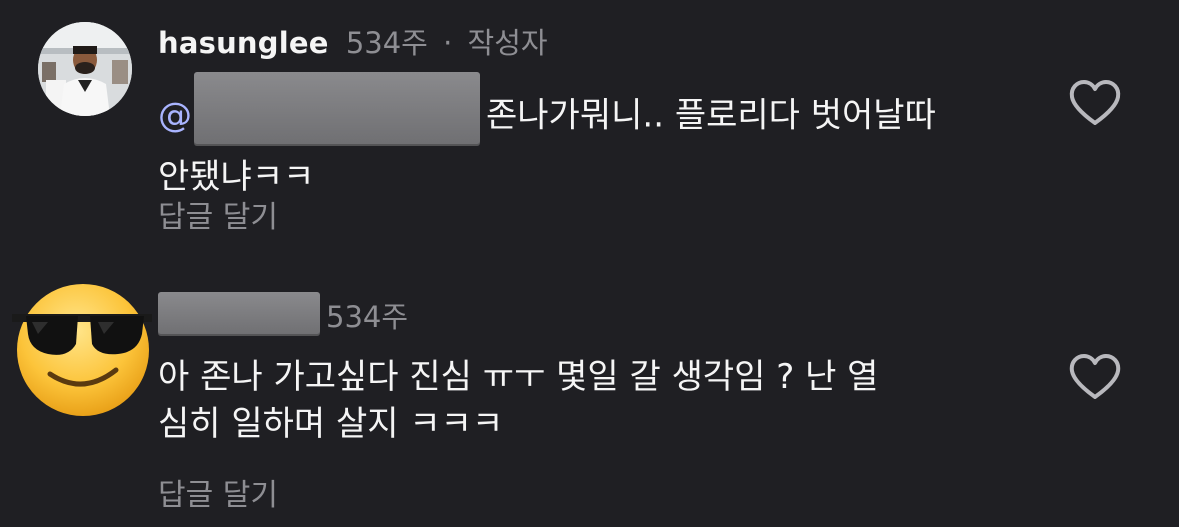 This screenshot has height=527, width=1179. What do you see at coordinates (243, 43) in the screenshot?
I see `username: hasunglee` at bounding box center [243, 43].